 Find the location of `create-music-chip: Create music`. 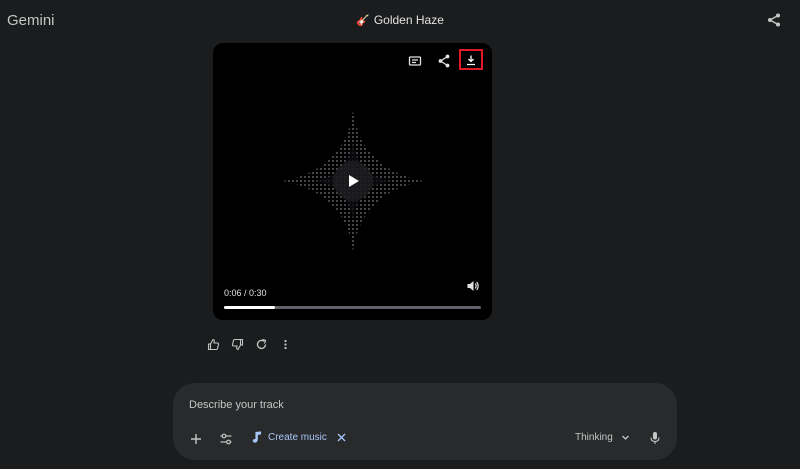

create-music-chip: Create music is located at coordinates (299, 437).